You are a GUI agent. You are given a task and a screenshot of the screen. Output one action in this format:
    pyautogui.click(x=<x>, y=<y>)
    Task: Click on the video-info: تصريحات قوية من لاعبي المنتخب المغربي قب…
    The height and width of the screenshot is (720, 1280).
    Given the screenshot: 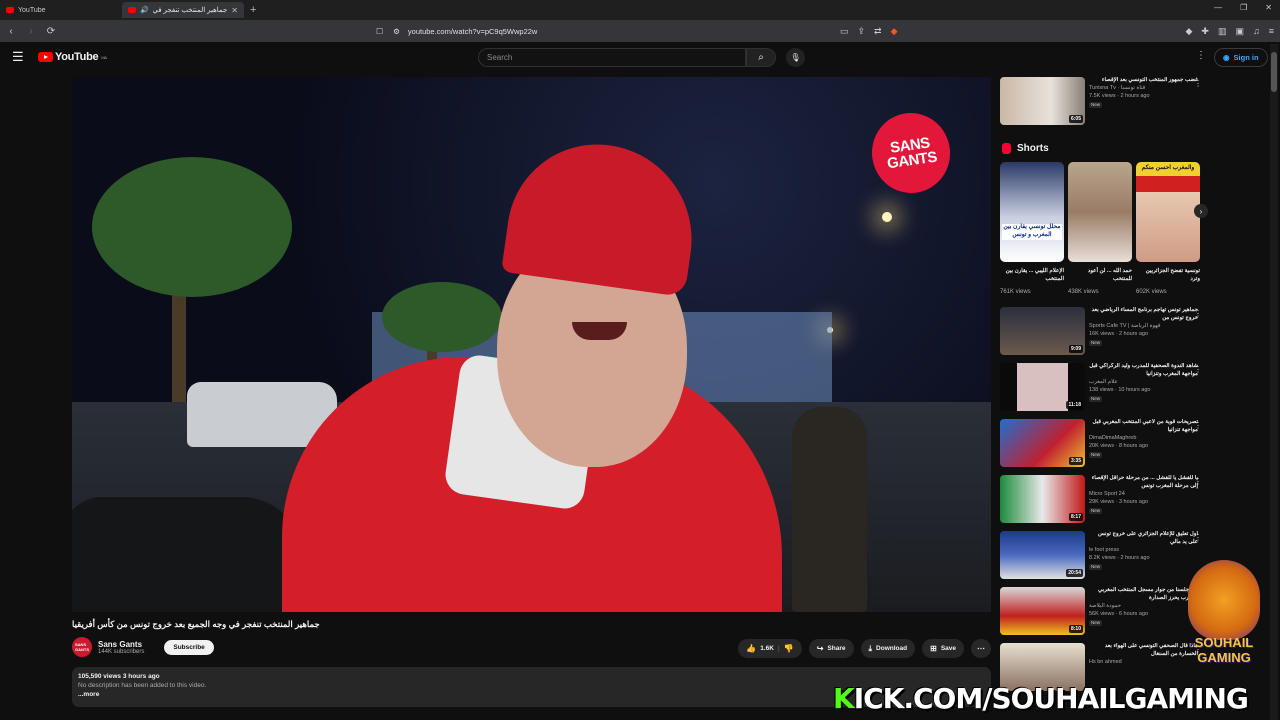 What is the action you would take?
    pyautogui.click(x=1147, y=447)
    